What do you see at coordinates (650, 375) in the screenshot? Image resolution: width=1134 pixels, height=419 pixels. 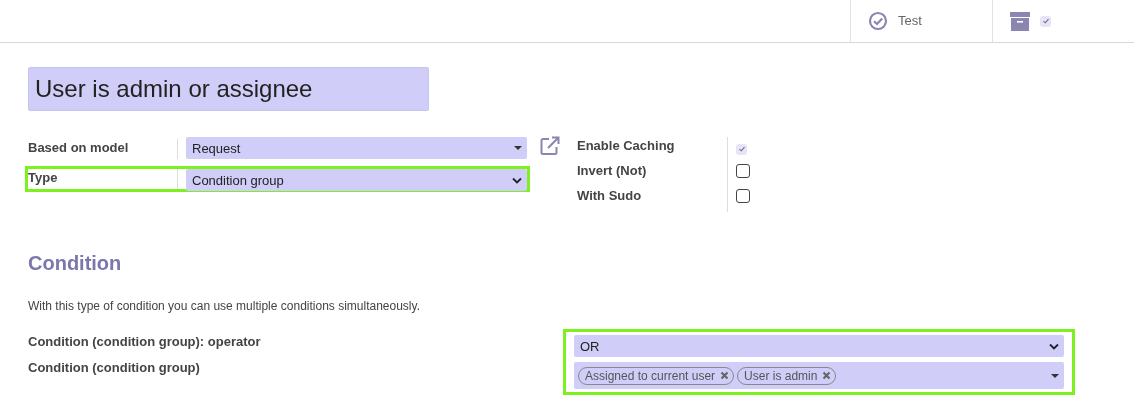 I see `tag-label: Assigned to current user` at bounding box center [650, 375].